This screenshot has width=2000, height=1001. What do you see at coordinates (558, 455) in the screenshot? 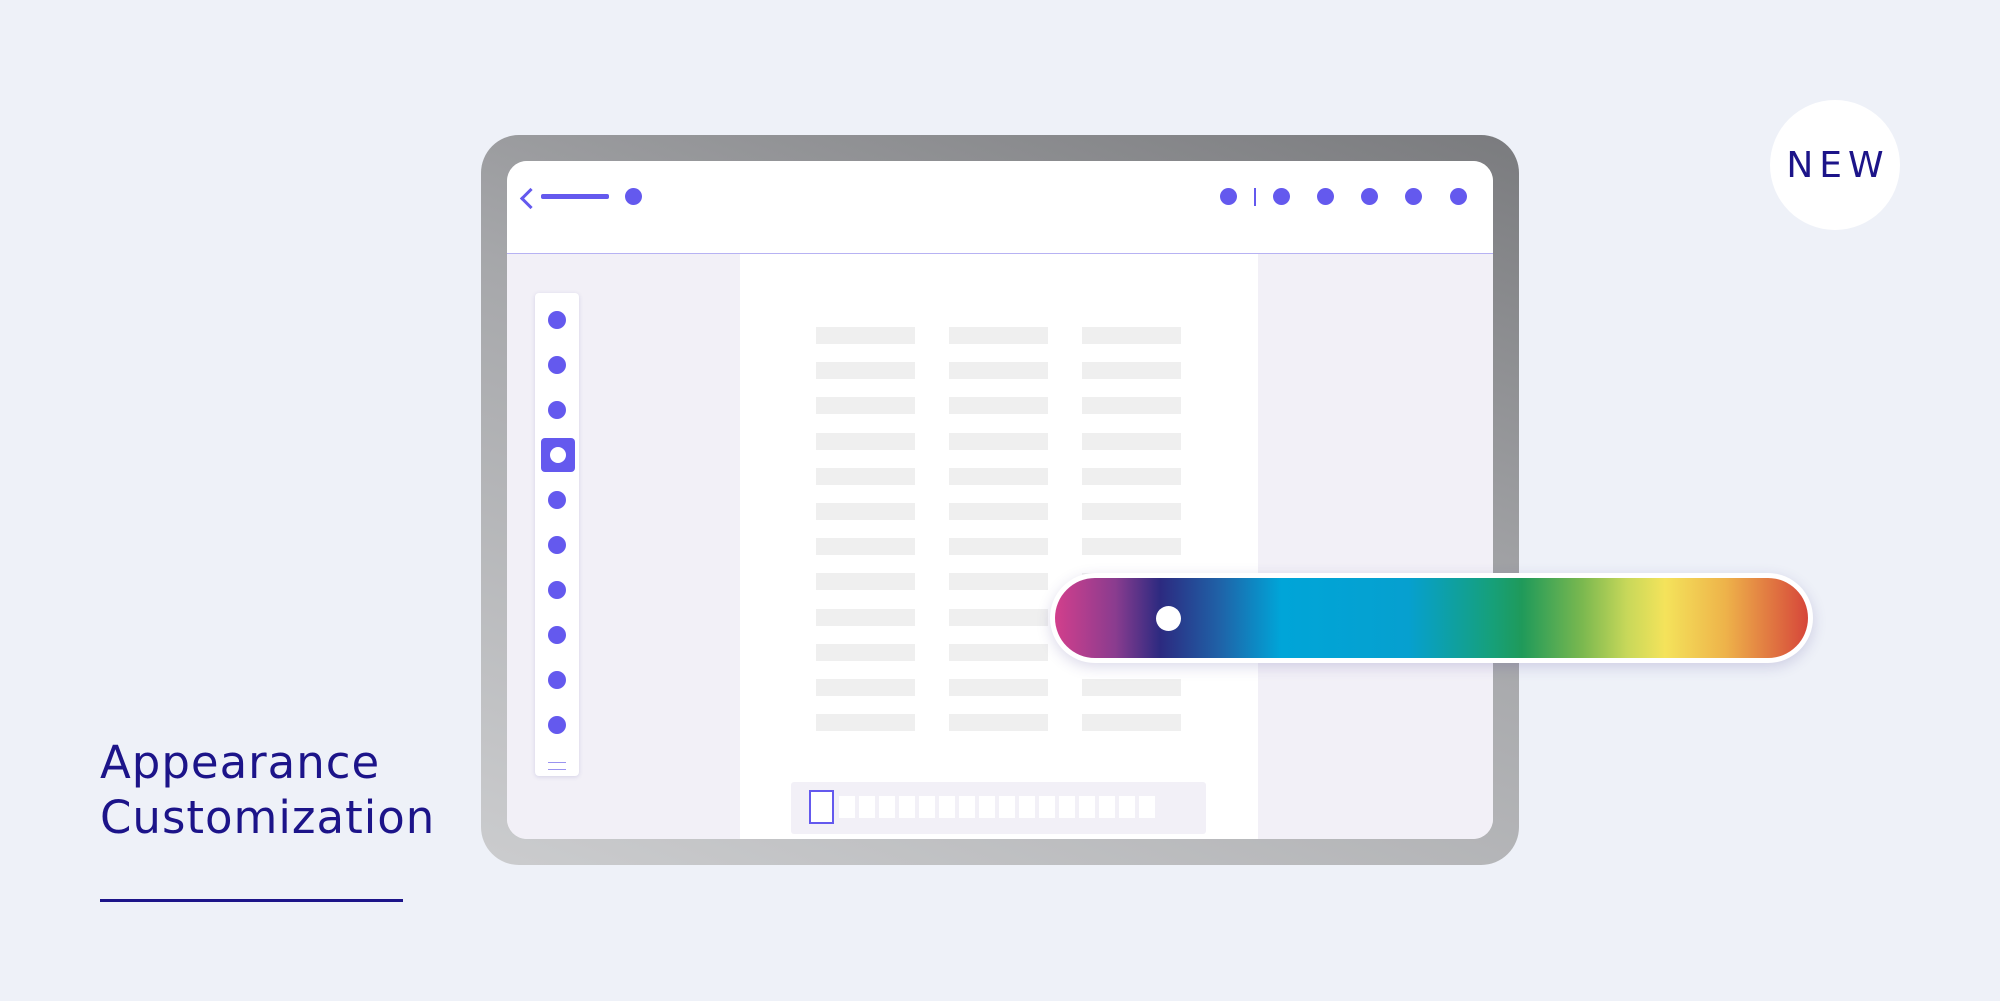
I see `active-tool-button` at bounding box center [558, 455].